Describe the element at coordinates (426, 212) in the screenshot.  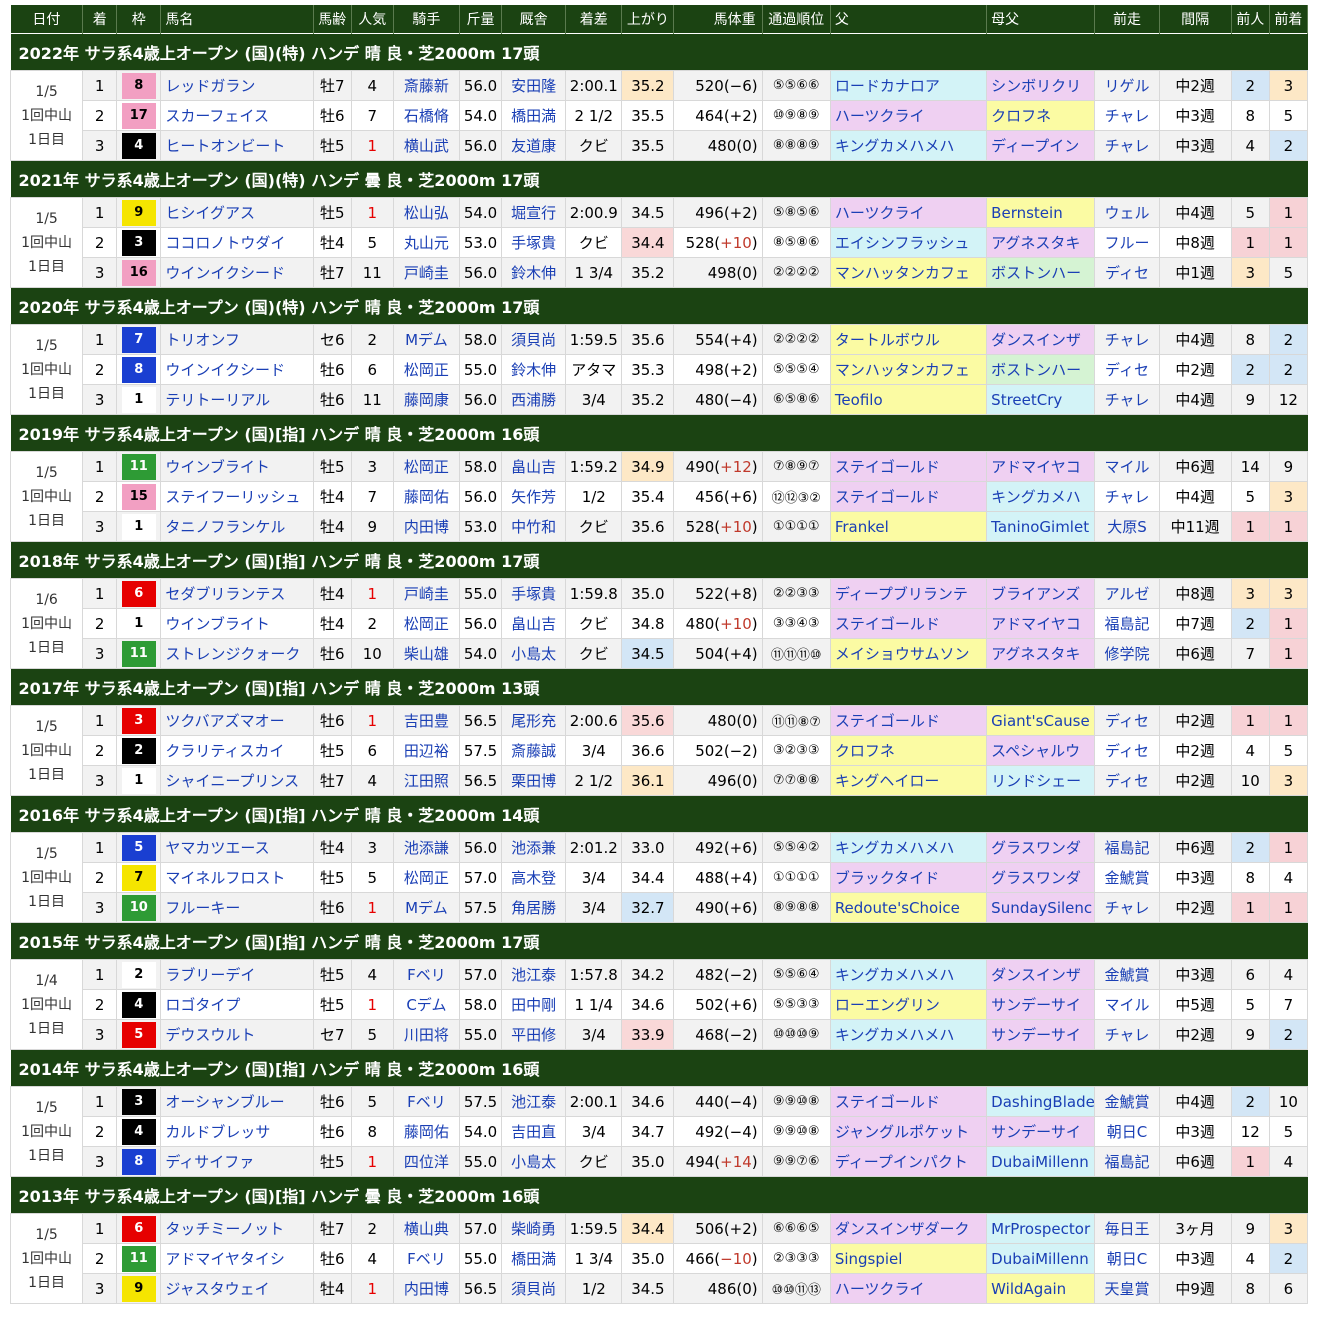
I see `jockey-link: 松山弘` at that location.